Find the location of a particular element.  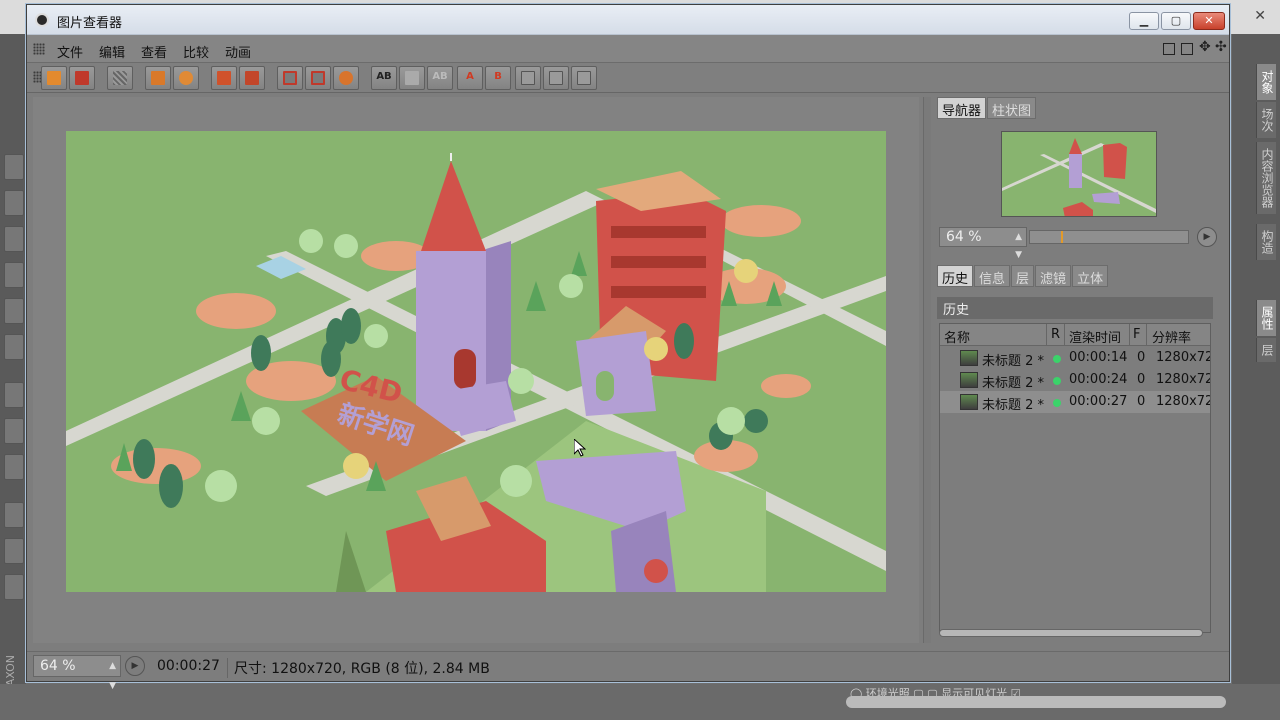

split-icon is located at coordinates (412, 78).